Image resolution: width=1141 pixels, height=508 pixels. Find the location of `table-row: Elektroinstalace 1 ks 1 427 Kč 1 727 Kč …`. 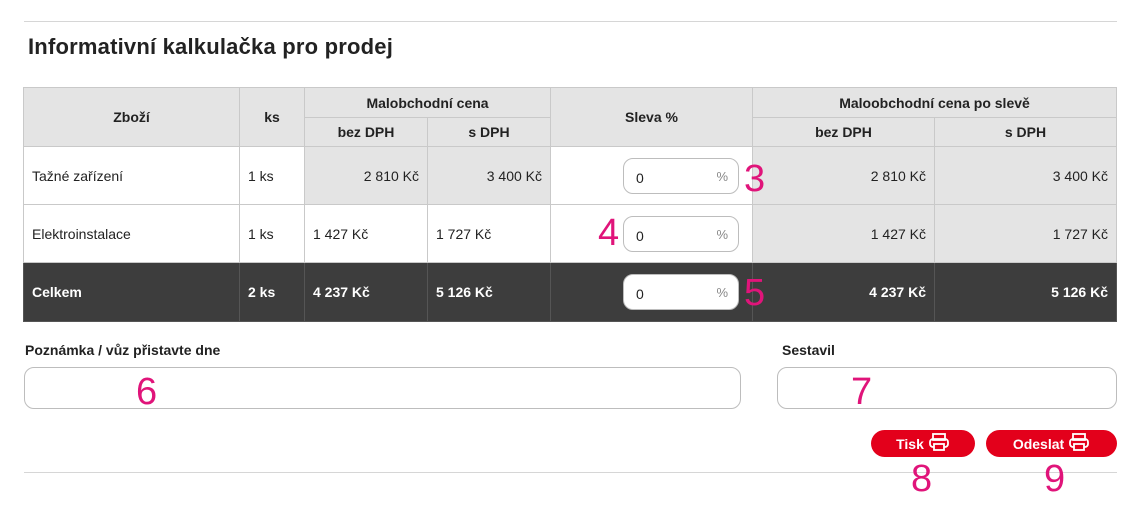

table-row: Elektroinstalace 1 ks 1 427 Kč 1 727 Kč … is located at coordinates (570, 233).